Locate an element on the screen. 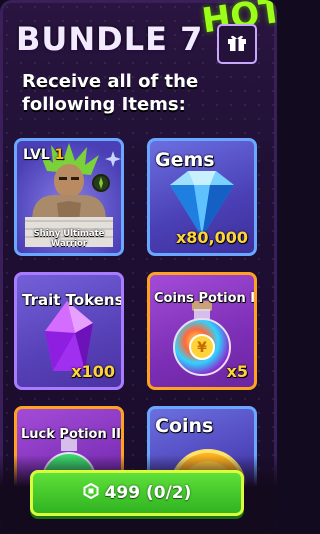 The image size is (320, 534). gift-icon is located at coordinates (237, 44).